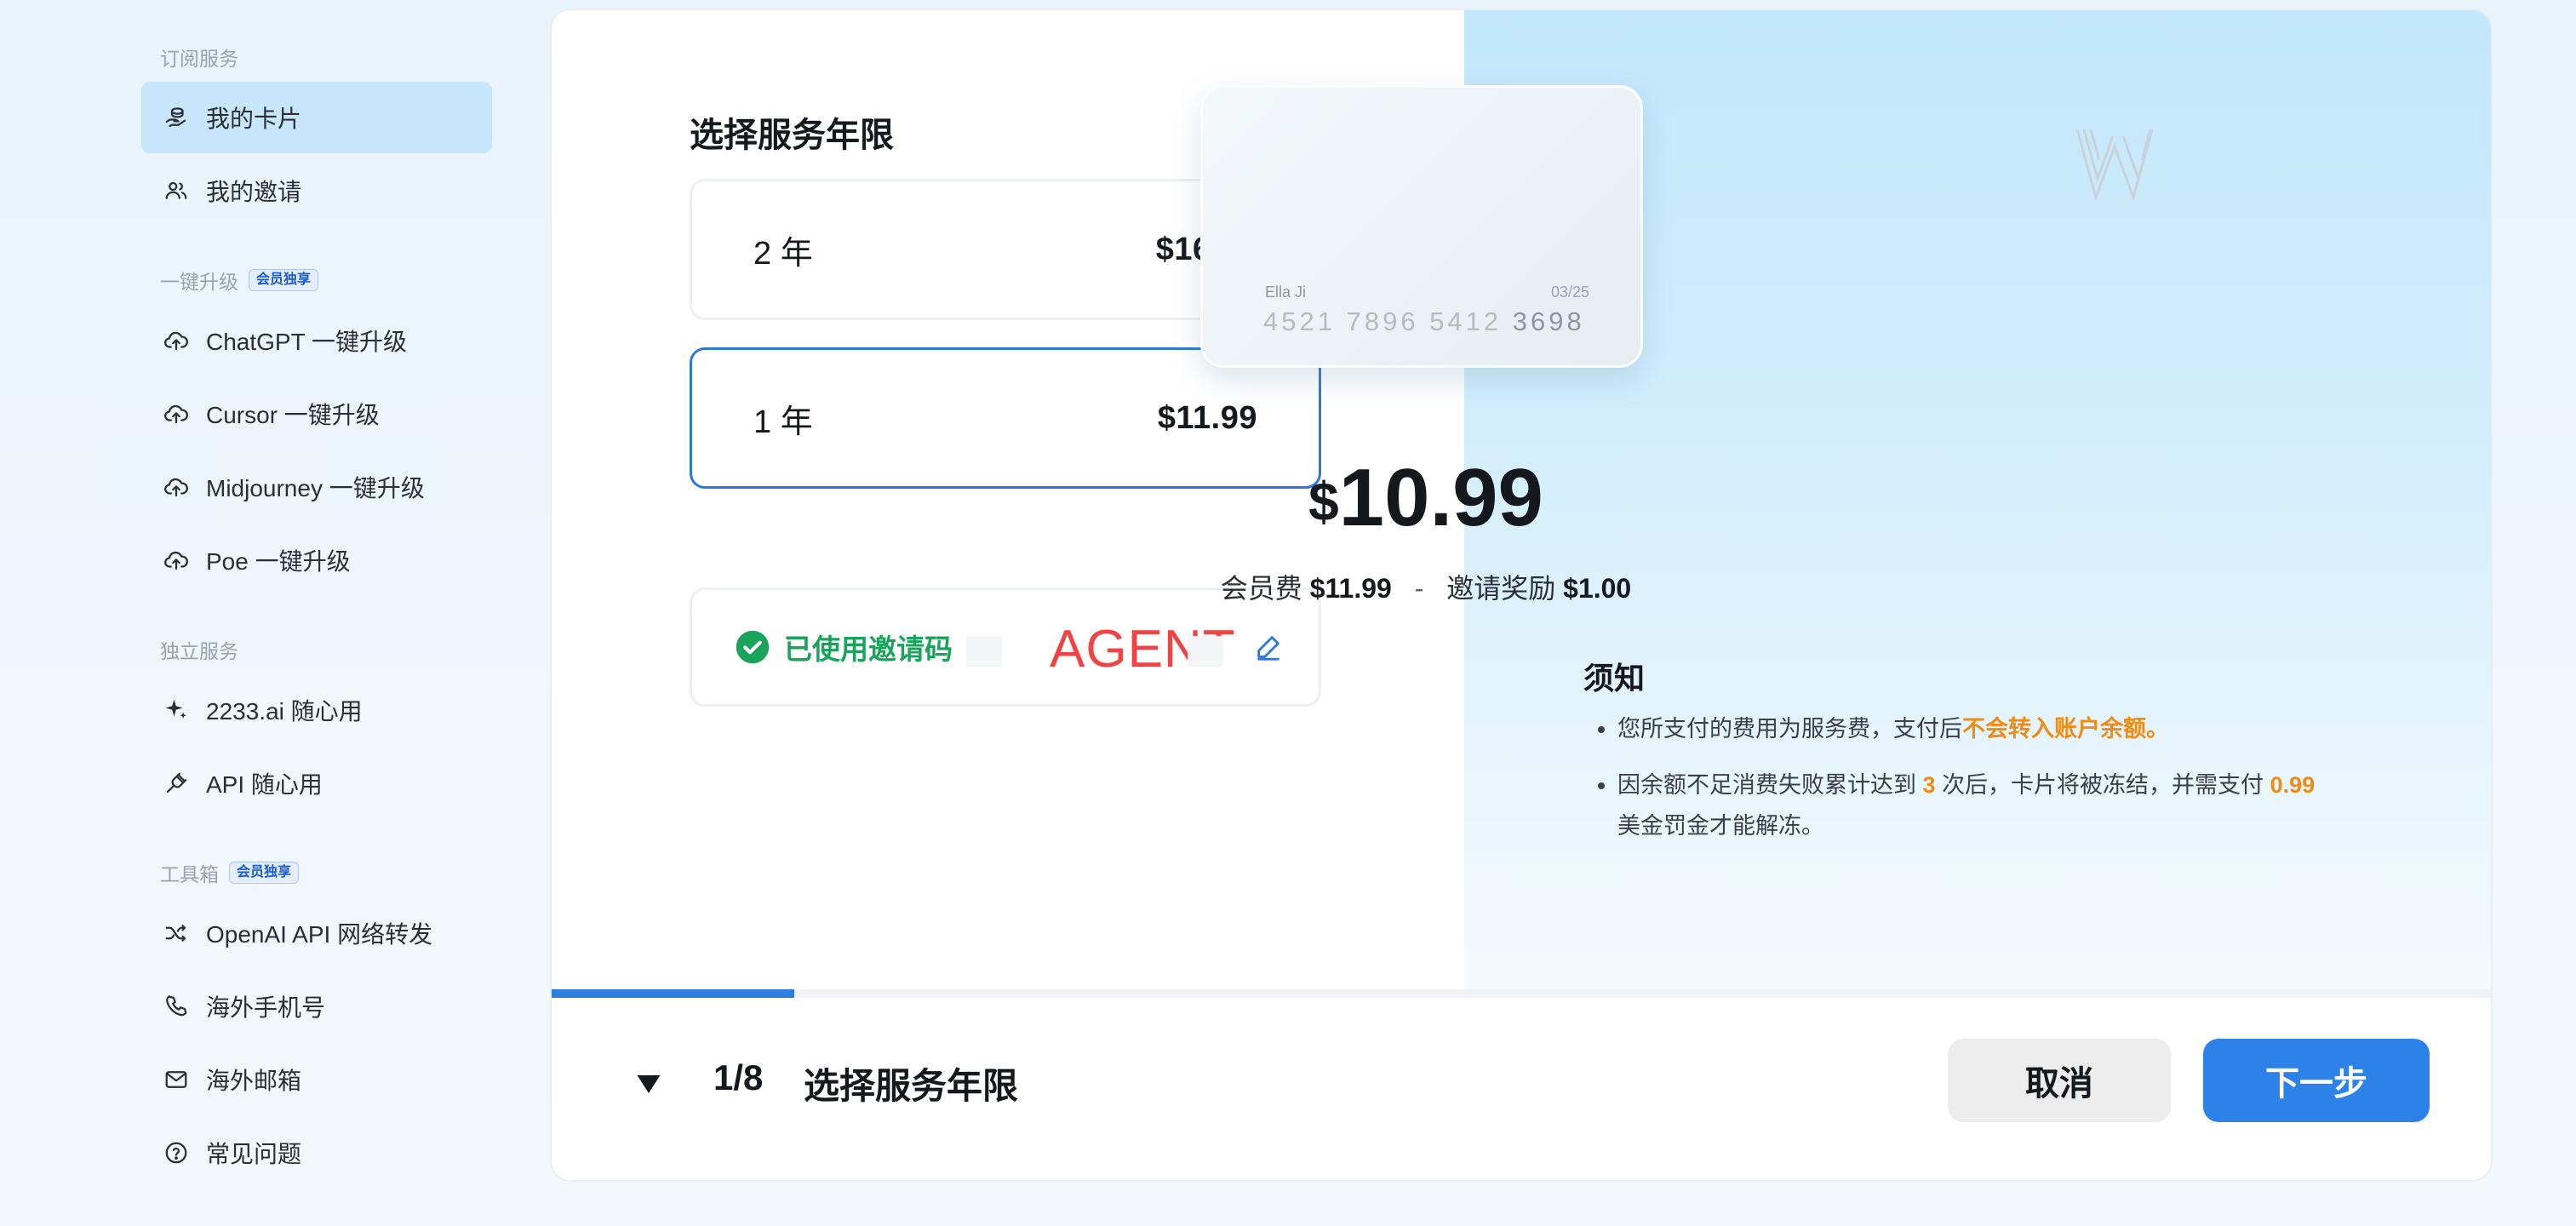 This screenshot has height=1226, width=2576. What do you see at coordinates (176, 1006) in the screenshot?
I see `phone-icon` at bounding box center [176, 1006].